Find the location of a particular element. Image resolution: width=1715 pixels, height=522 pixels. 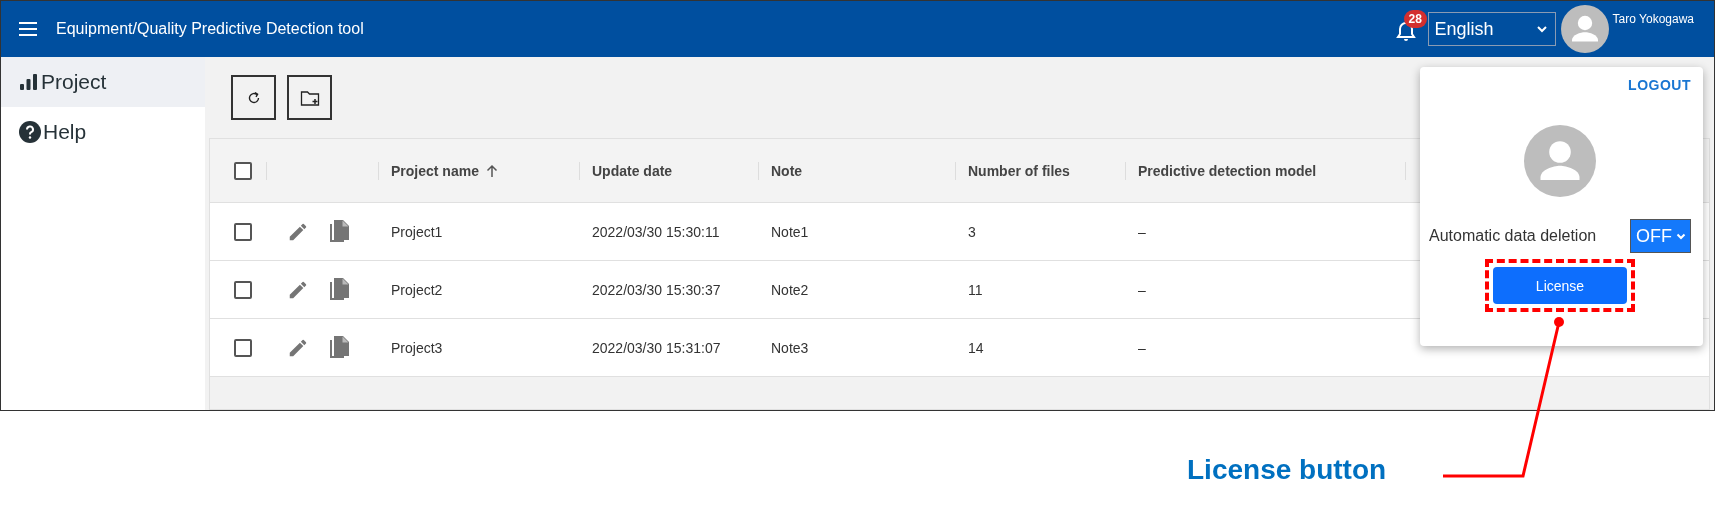

table-cell-text: Project1 is located at coordinates (417, 232).